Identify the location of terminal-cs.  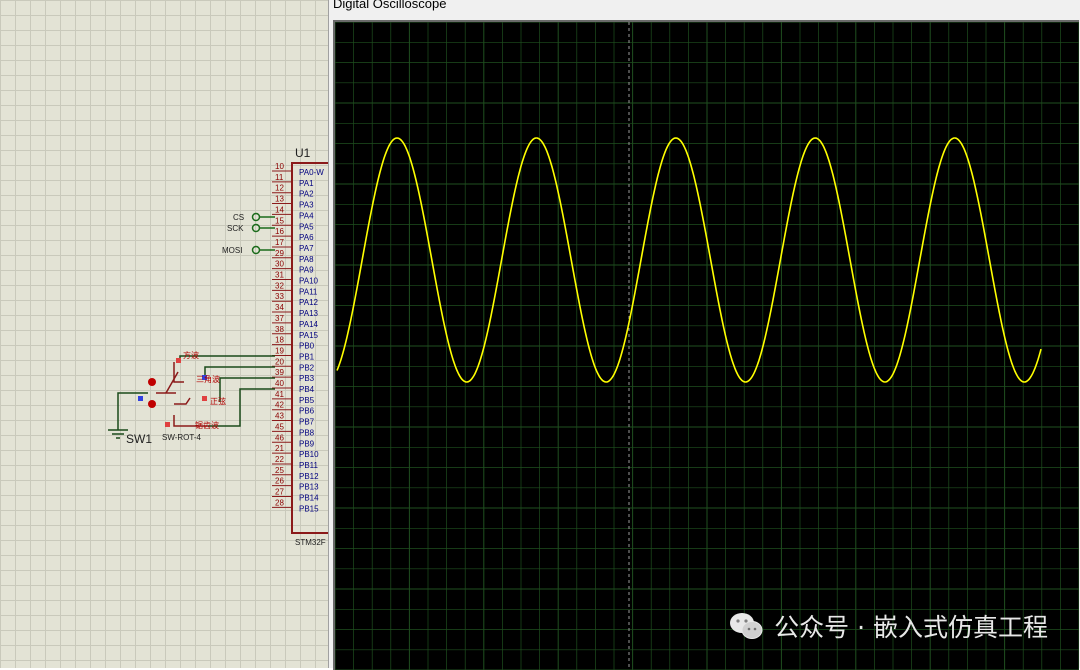
(256, 217).